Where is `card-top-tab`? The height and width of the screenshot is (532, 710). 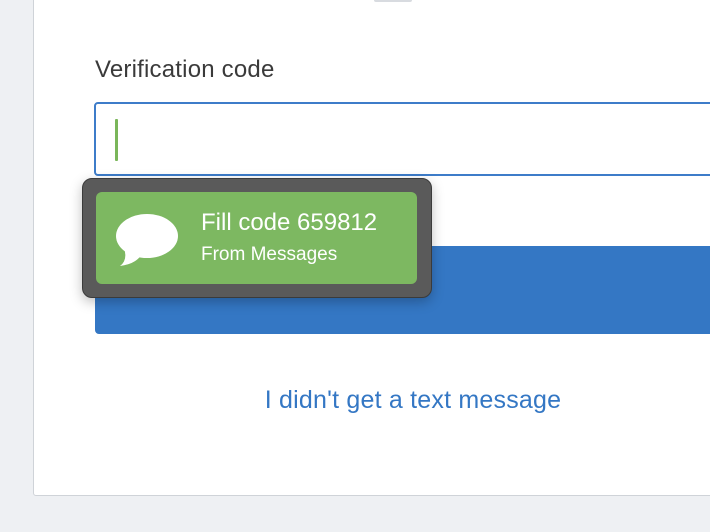 card-top-tab is located at coordinates (393, 1).